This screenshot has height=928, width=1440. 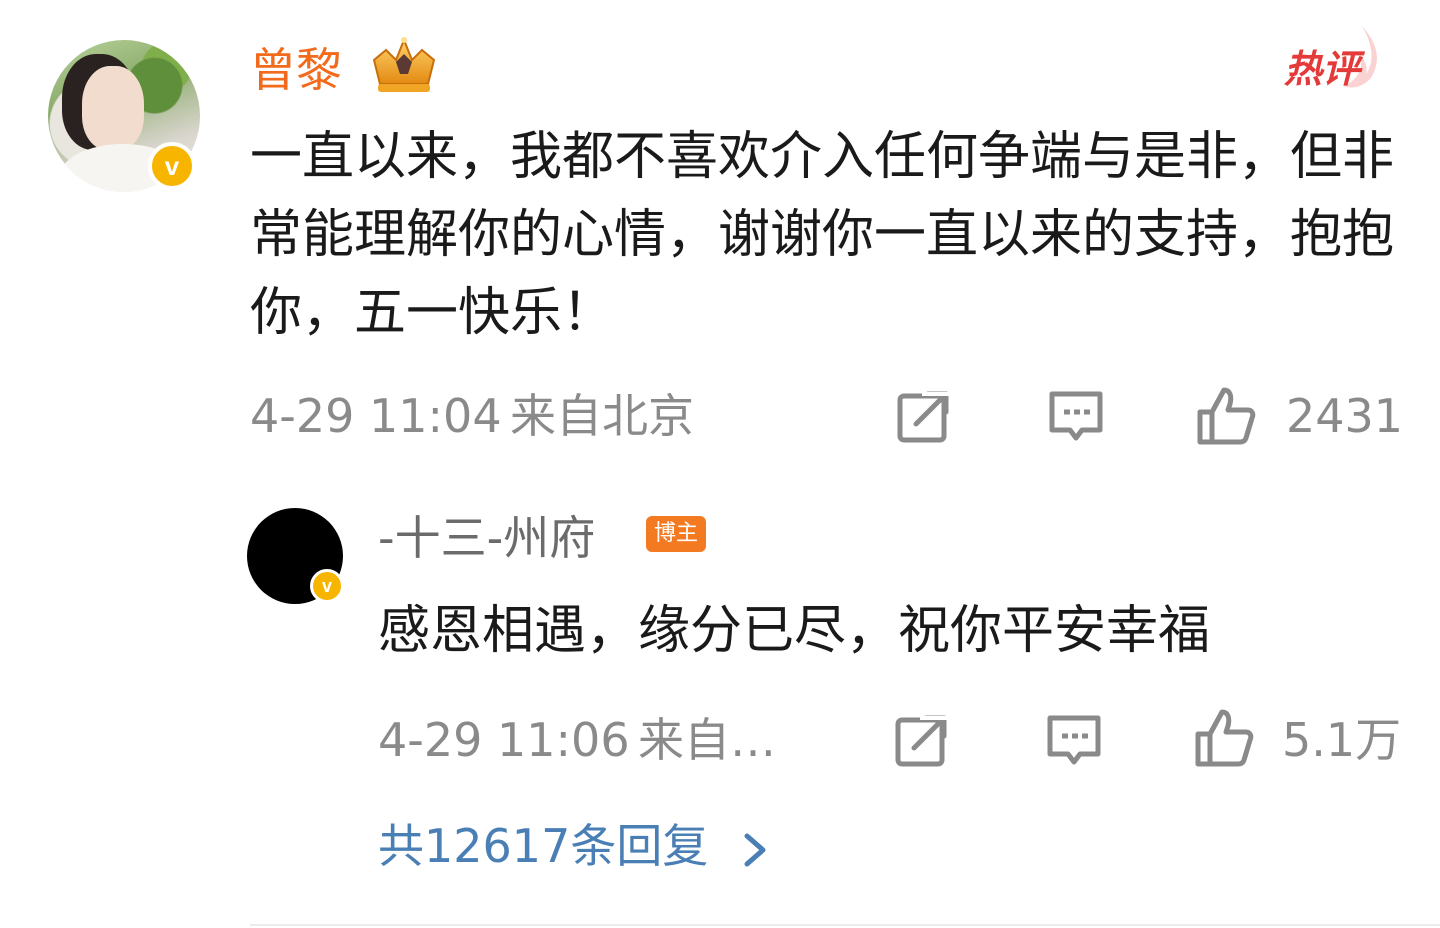 What do you see at coordinates (486, 538) in the screenshot?
I see `reply-username: -十三-州府` at bounding box center [486, 538].